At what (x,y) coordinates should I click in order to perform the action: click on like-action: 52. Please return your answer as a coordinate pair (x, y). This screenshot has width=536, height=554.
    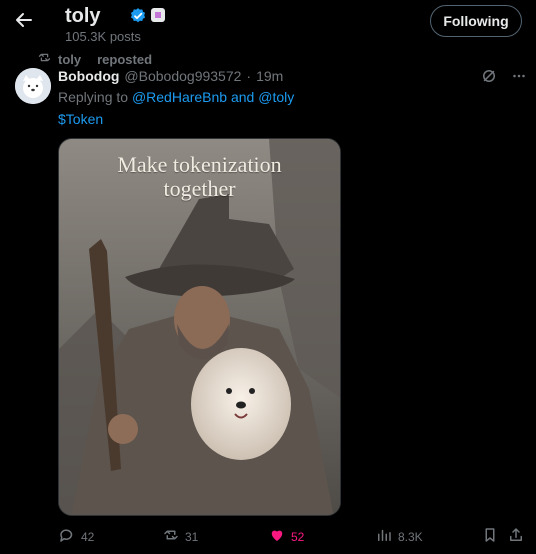
    Looking at the image, I should click on (286, 536).